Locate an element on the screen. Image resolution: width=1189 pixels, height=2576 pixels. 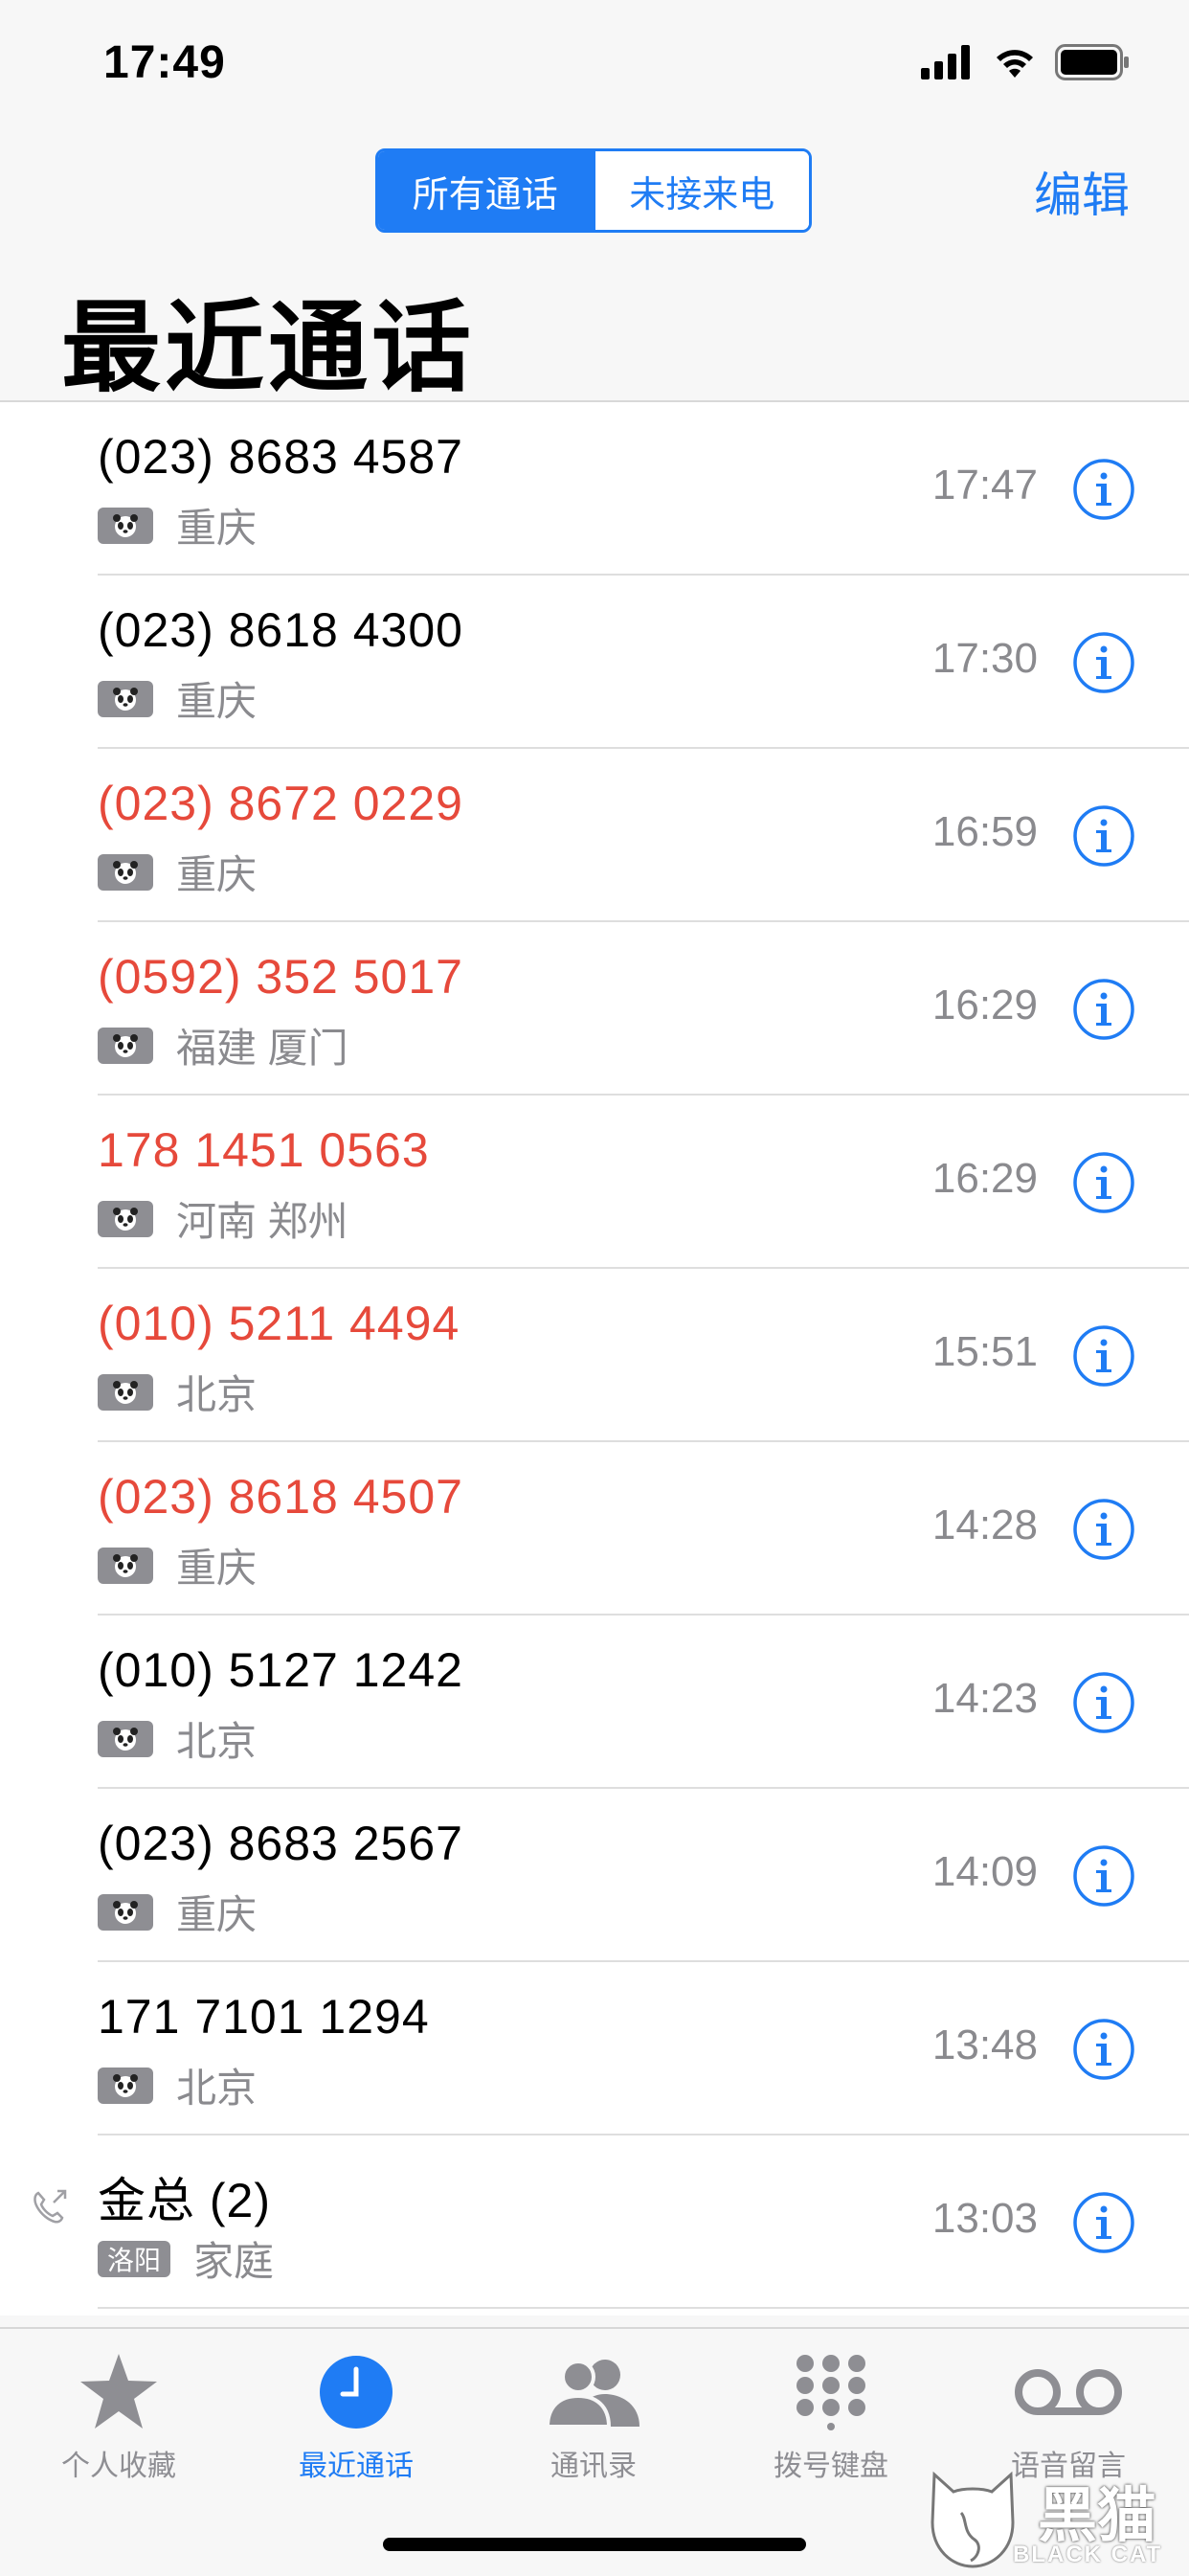
tab-label: 最近通话 is located at coordinates (356, 2466).